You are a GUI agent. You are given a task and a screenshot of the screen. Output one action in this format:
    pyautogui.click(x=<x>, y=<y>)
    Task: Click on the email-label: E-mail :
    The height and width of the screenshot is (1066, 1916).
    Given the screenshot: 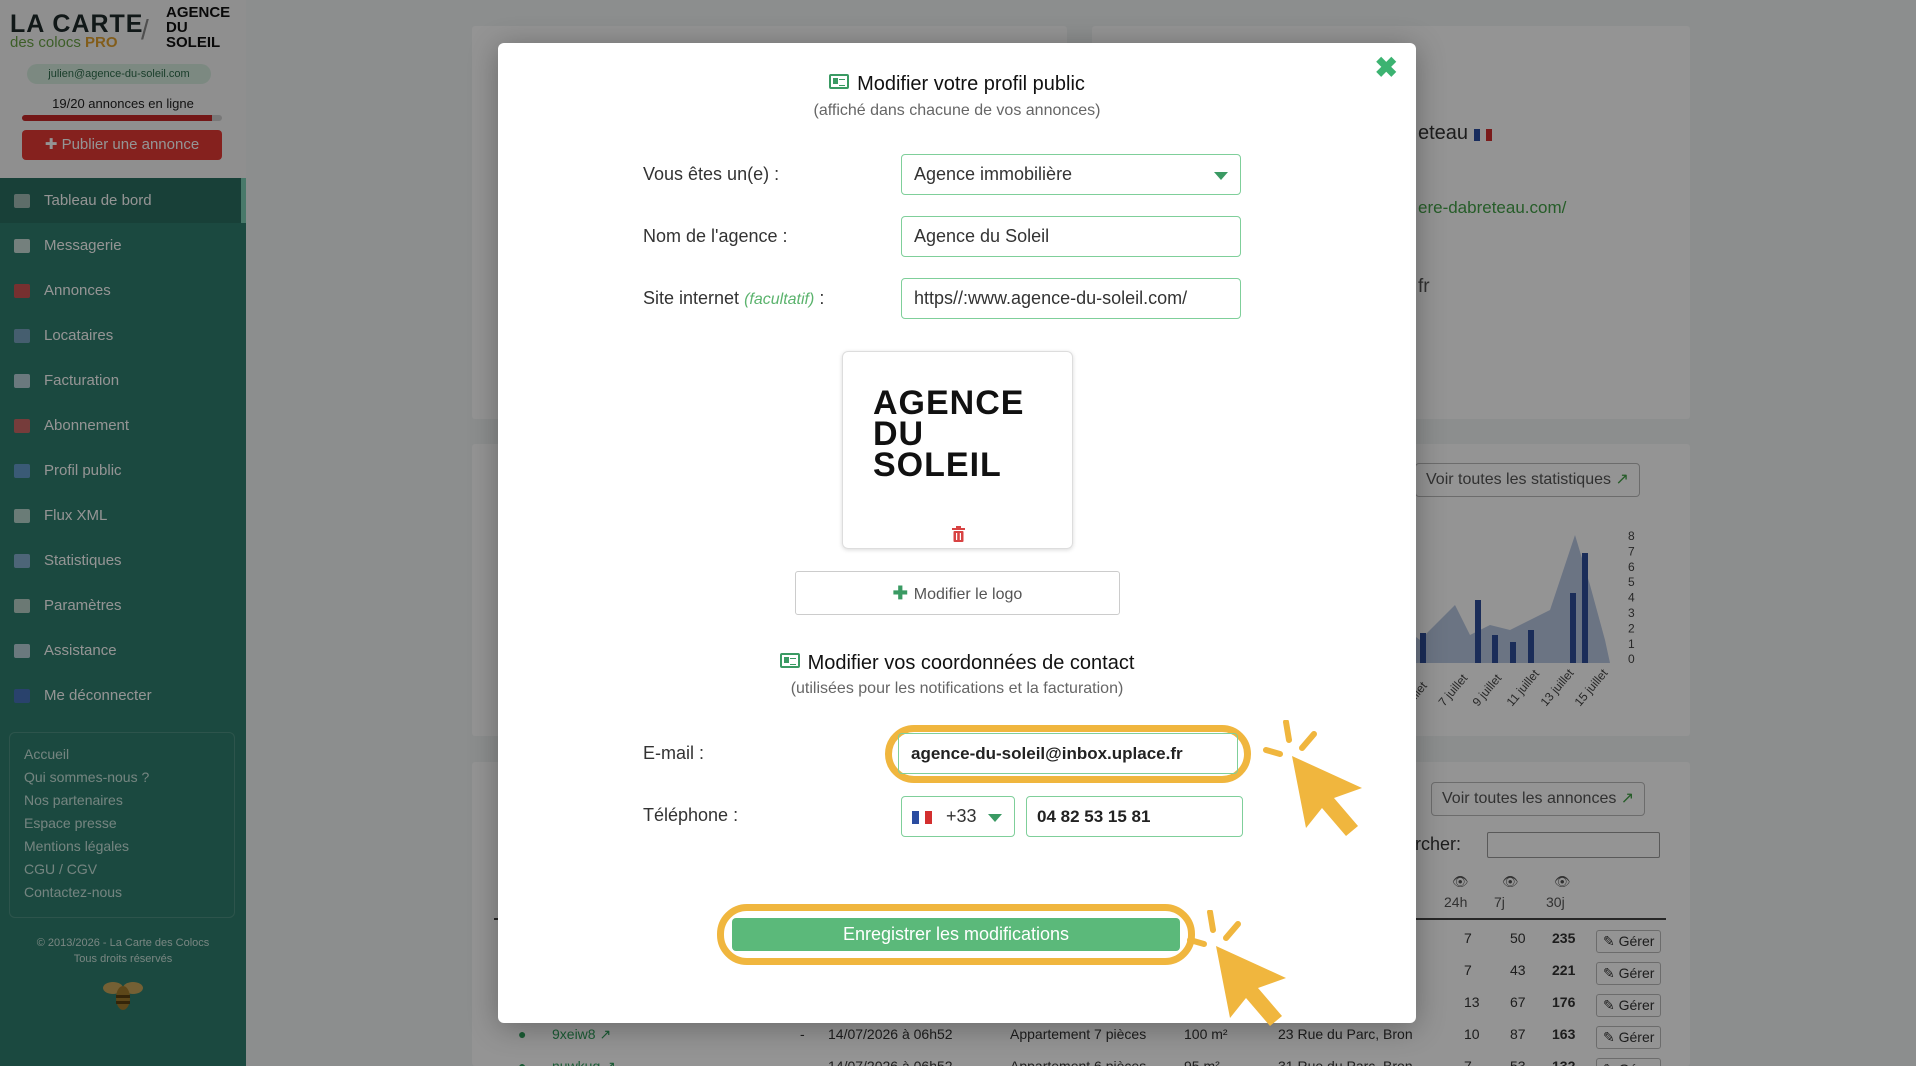 What is the action you would take?
    pyautogui.click(x=674, y=753)
    